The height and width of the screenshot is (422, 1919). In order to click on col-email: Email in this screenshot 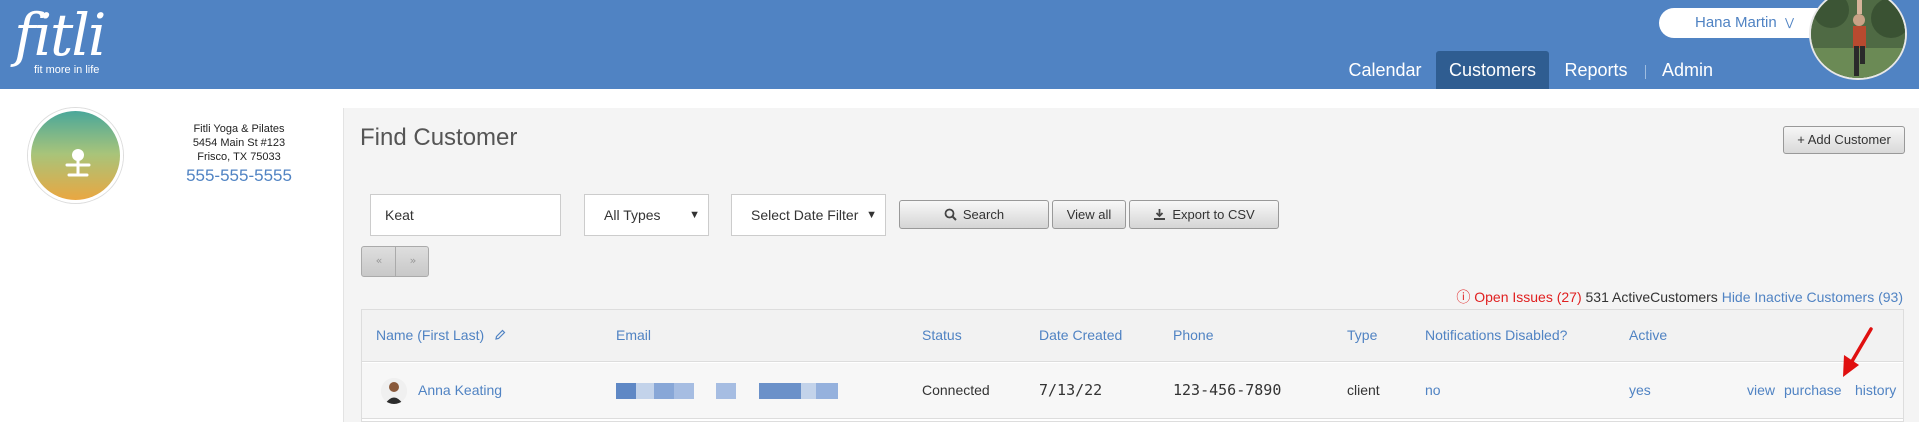, I will do `click(633, 335)`.